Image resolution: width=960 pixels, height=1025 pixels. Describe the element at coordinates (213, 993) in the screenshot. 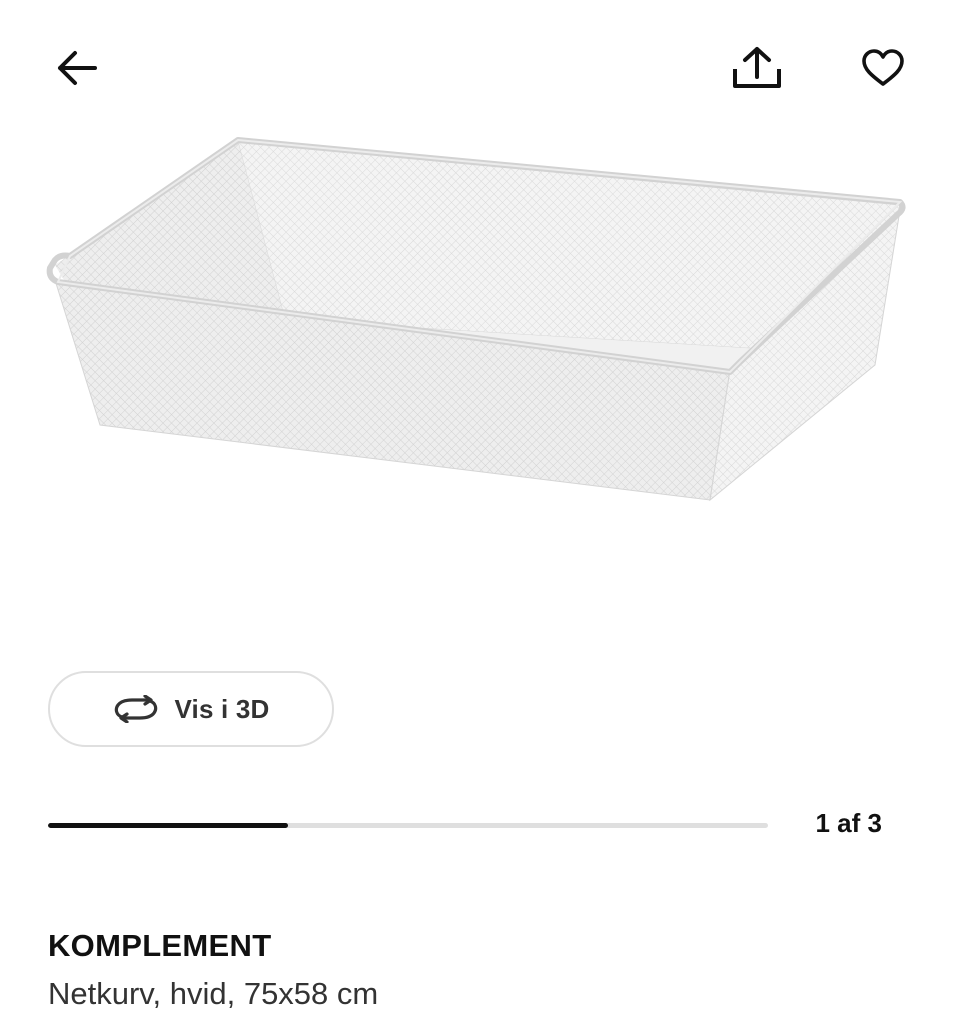

I see `product-description: Netkurv, hvid, 75x58 cm` at that location.